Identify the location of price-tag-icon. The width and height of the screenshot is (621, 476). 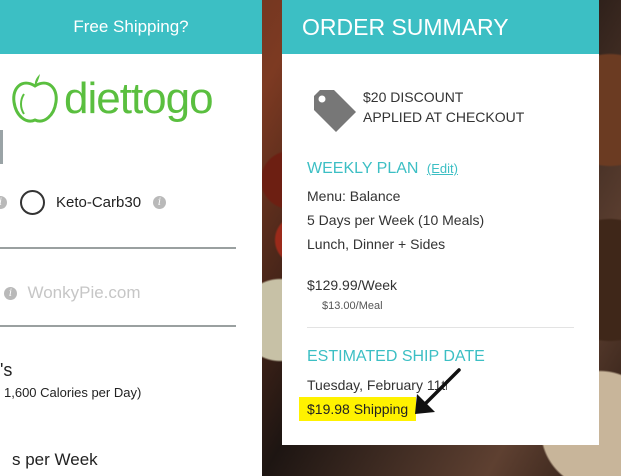
(335, 111).